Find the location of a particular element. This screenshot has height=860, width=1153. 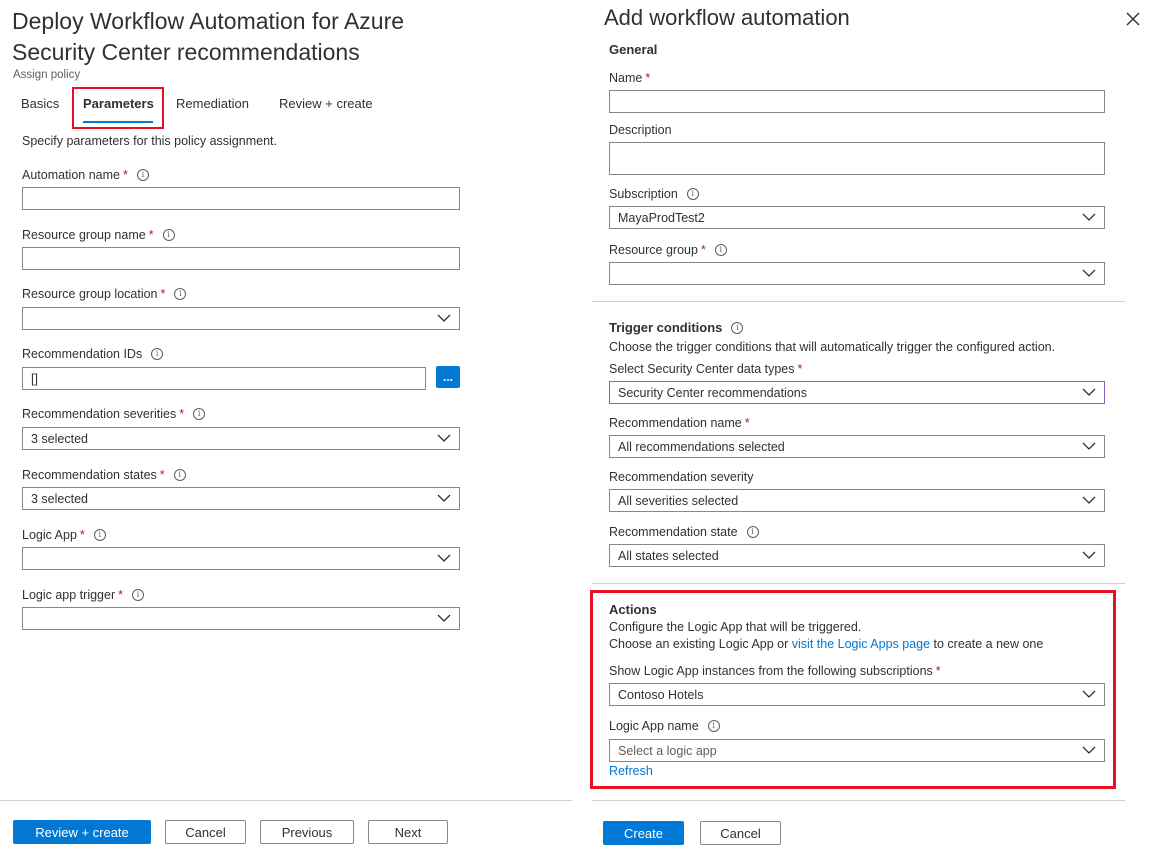

resource-group-name-input is located at coordinates (241, 258).